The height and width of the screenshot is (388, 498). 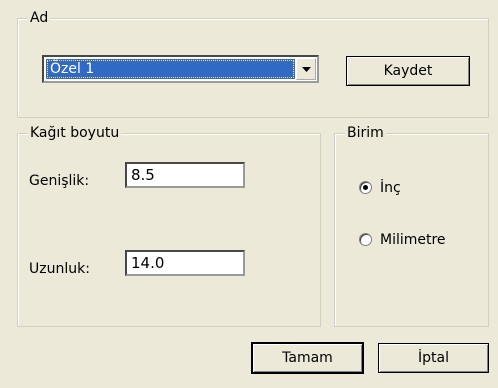 I want to click on width-label: Genişlik:, so click(x=59, y=181).